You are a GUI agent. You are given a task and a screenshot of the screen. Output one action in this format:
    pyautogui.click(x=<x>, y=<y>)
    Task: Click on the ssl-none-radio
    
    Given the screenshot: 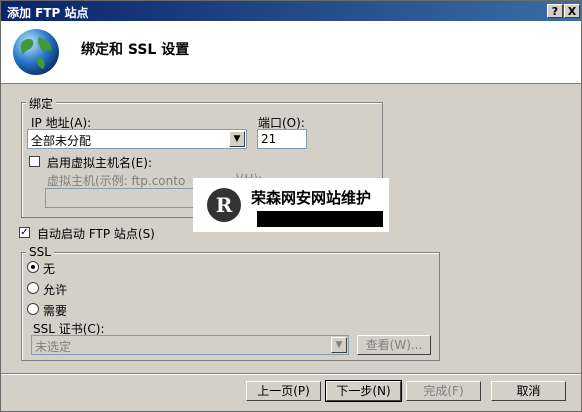 What is the action you would take?
    pyautogui.click(x=33, y=267)
    